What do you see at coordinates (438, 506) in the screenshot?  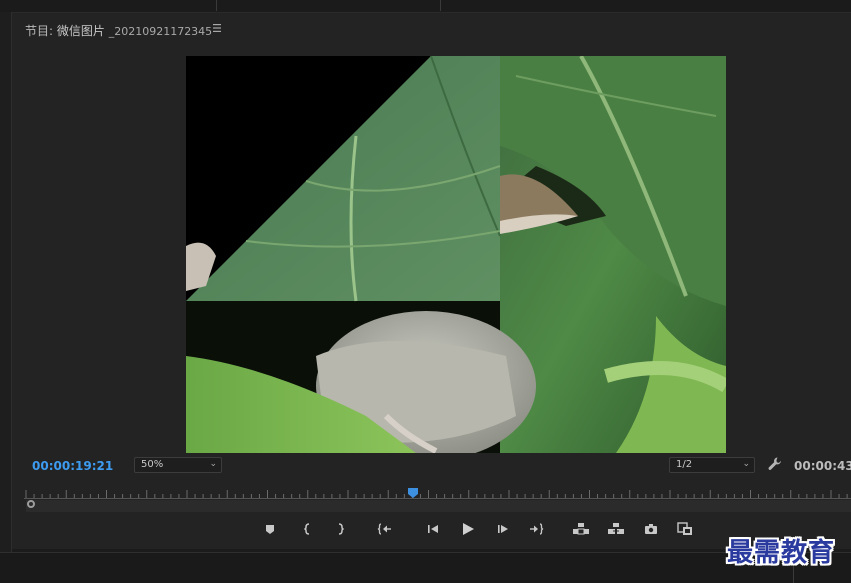 I see `scrub-bar` at bounding box center [438, 506].